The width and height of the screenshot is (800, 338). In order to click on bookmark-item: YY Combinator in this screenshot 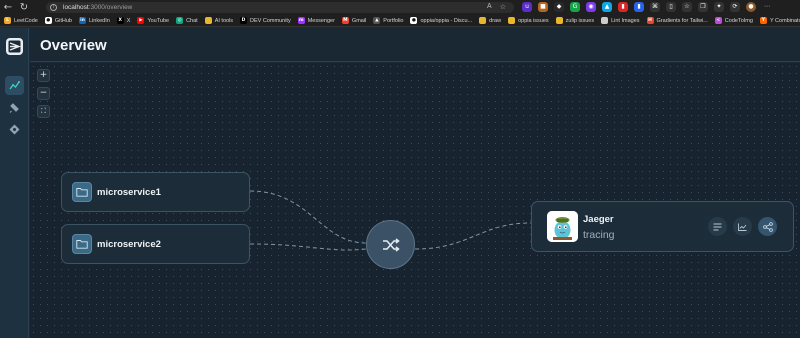, I will do `click(779, 20)`.